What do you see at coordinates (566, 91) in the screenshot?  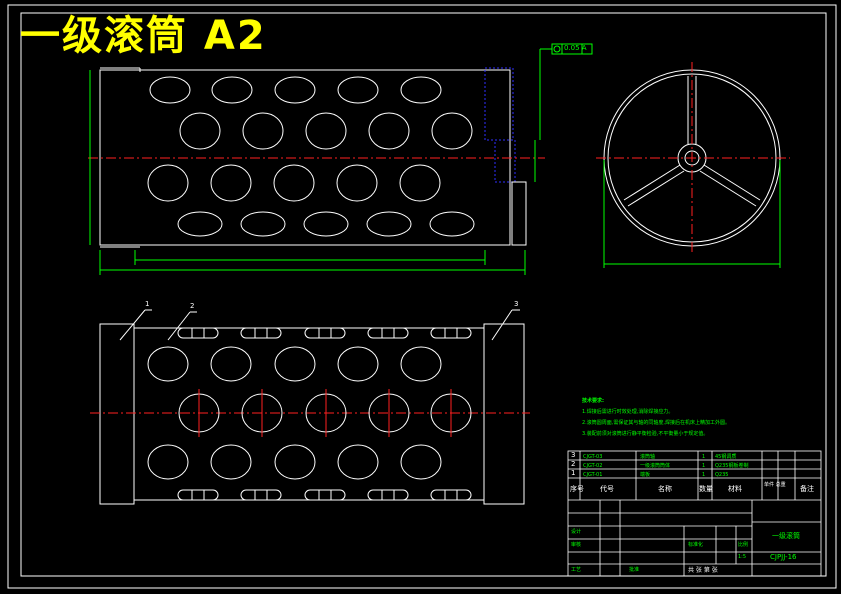 I see `tolerance-frame` at bounding box center [566, 91].